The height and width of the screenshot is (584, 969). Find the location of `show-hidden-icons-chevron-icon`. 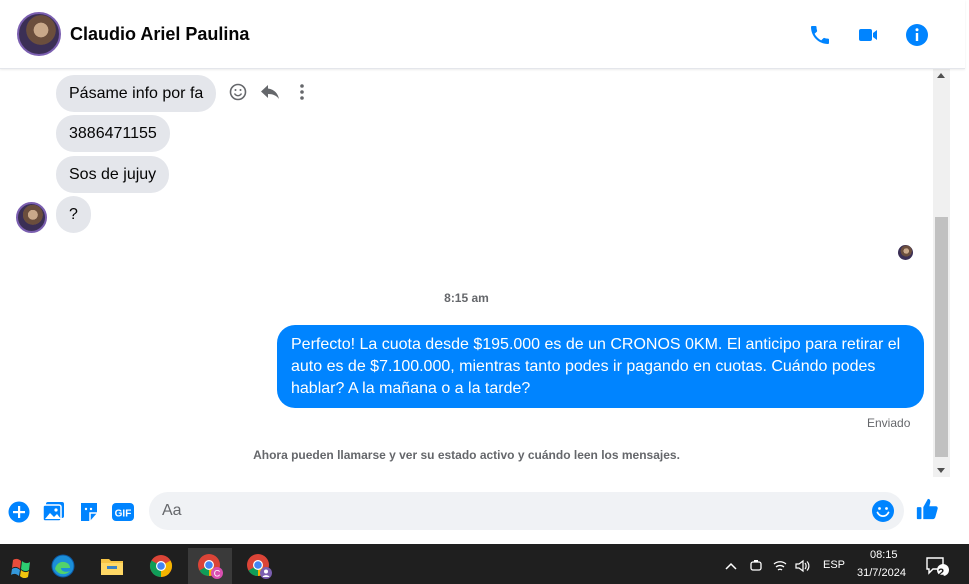

show-hidden-icons-chevron-icon is located at coordinates (731, 566).